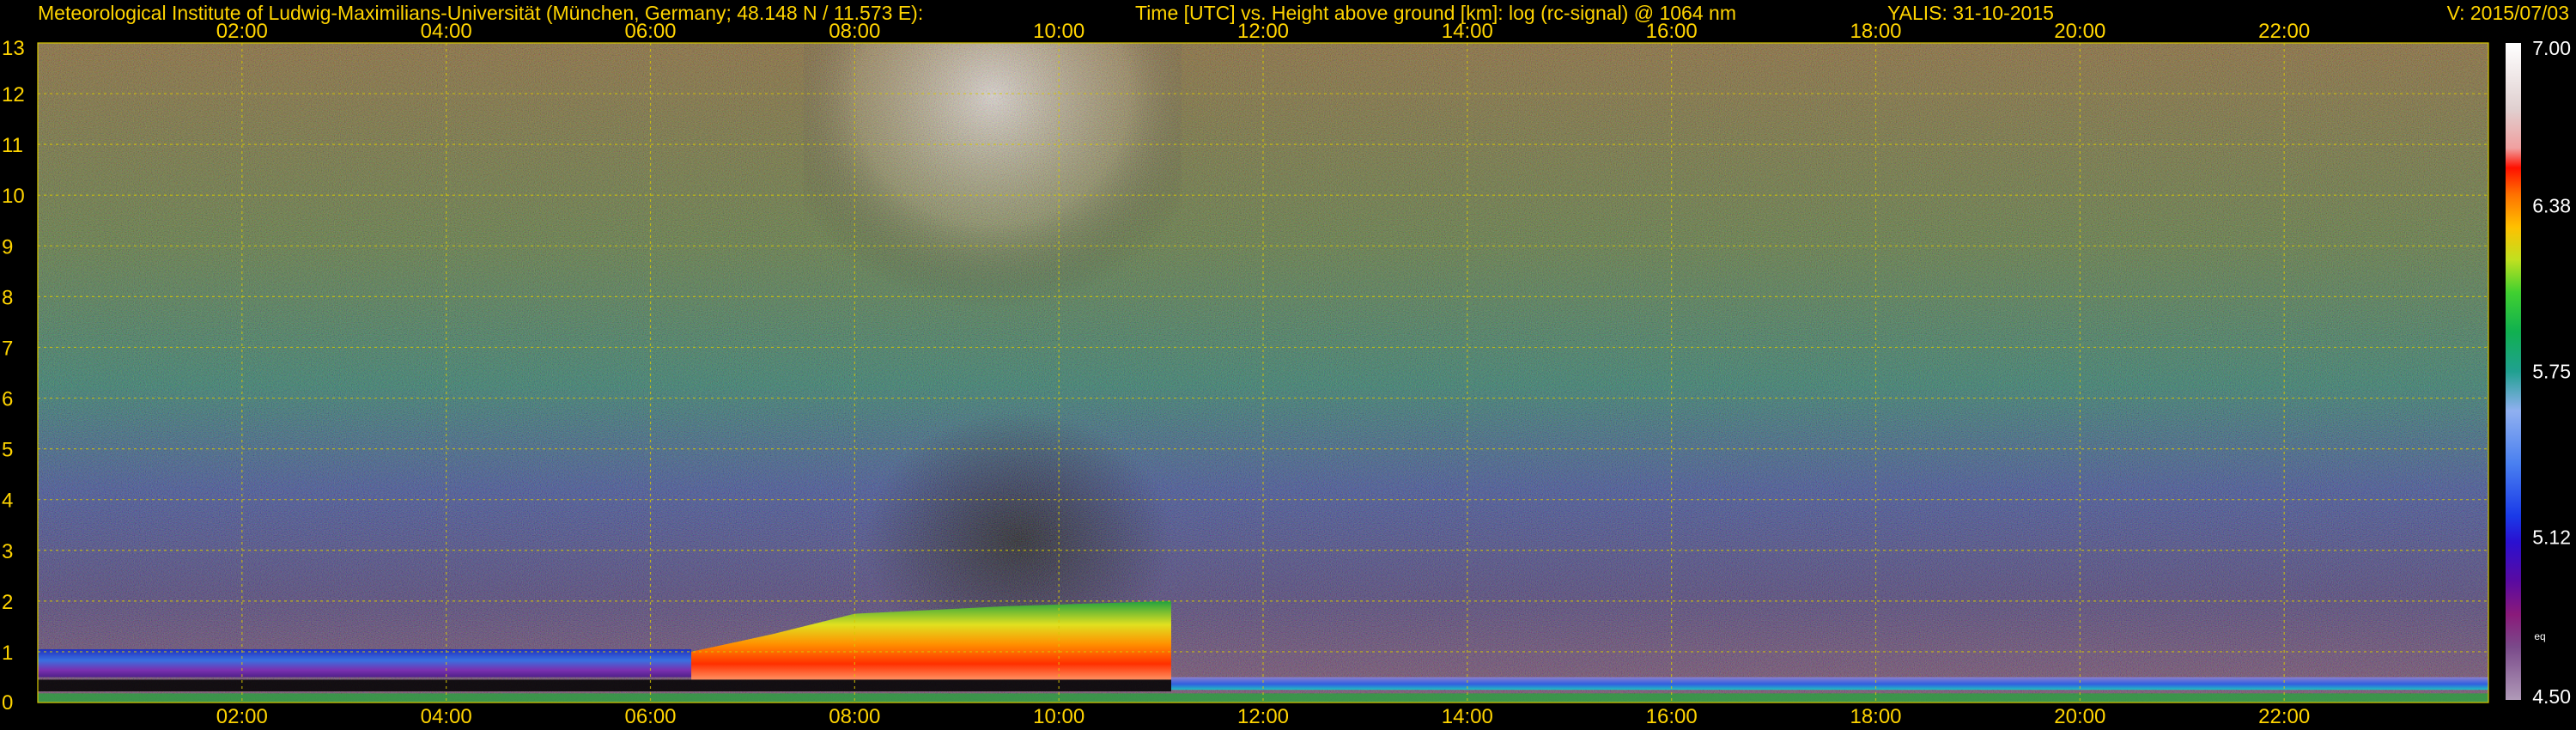 The image size is (2576, 730). Describe the element at coordinates (1672, 31) in the screenshot. I see `x-tick-label-top: 16:00` at that location.